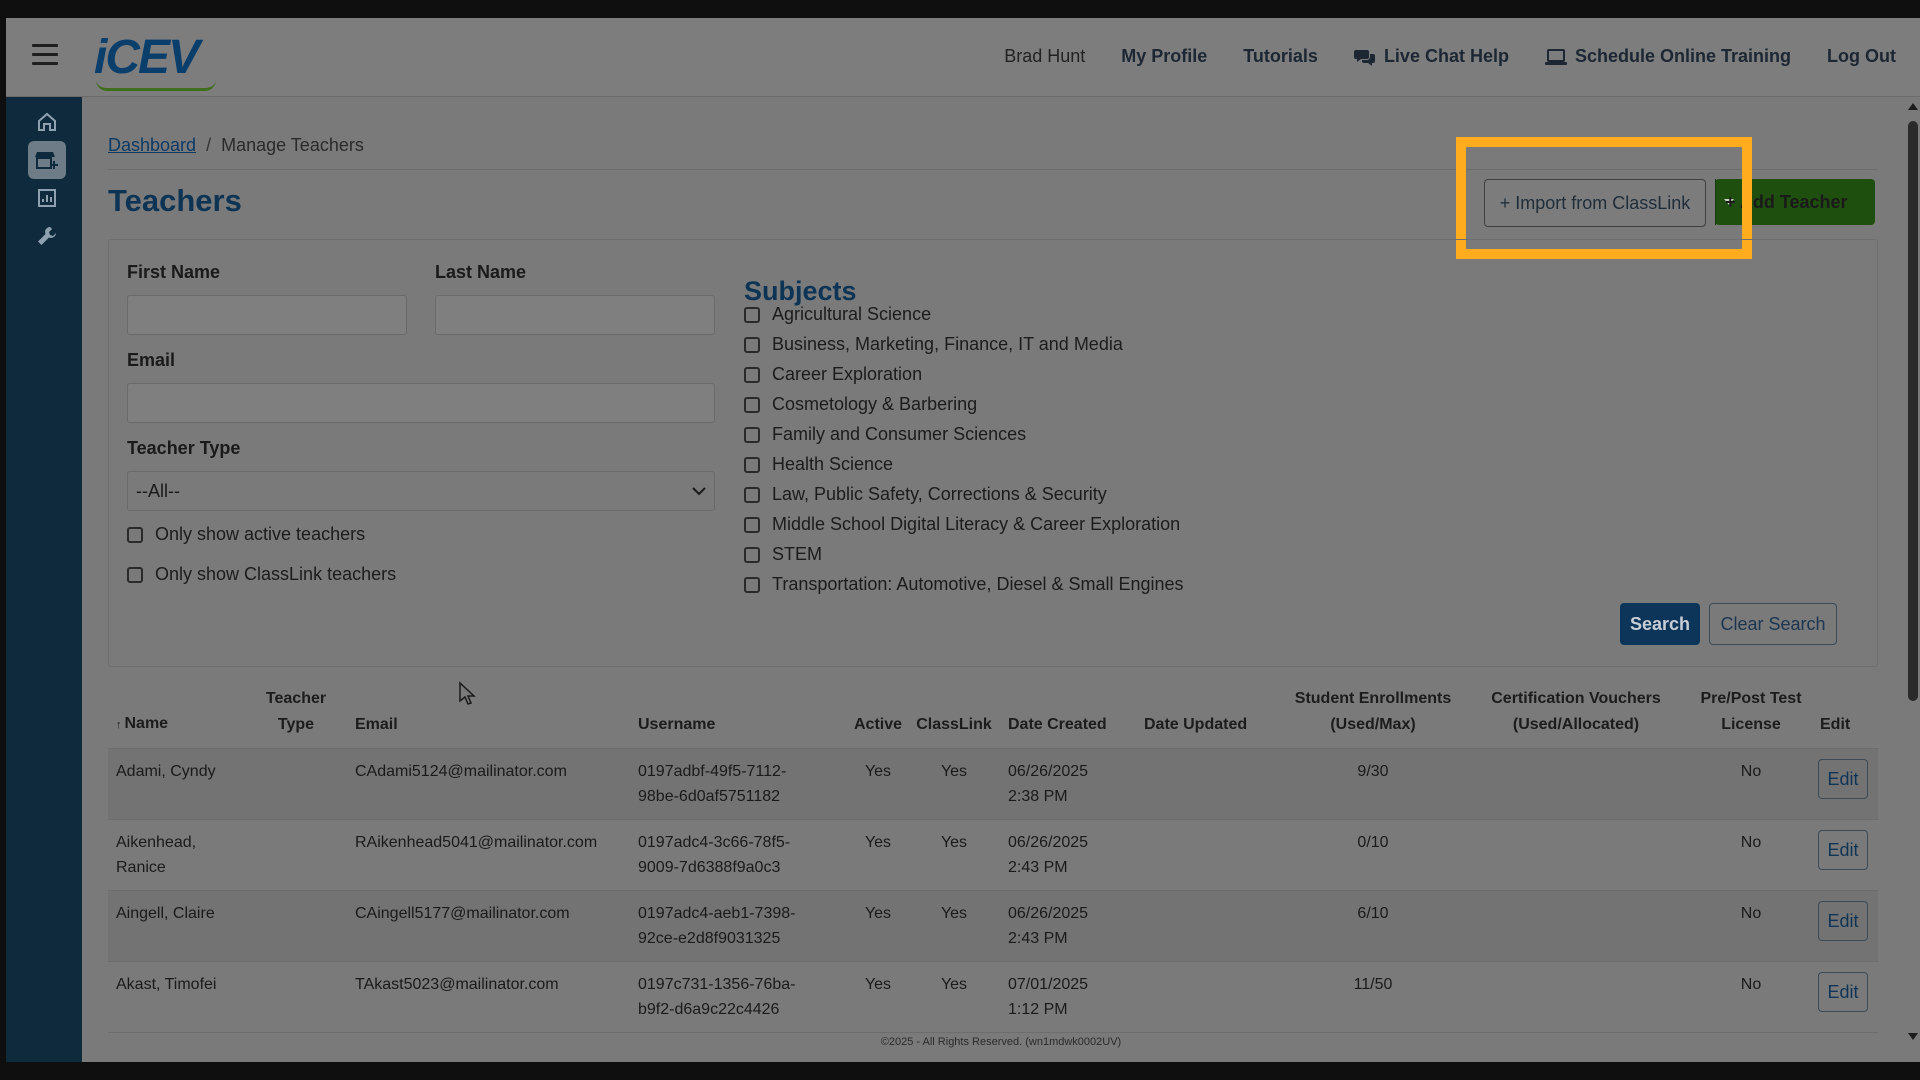 The height and width of the screenshot is (1080, 1920). I want to click on menu-icon, so click(45, 55).